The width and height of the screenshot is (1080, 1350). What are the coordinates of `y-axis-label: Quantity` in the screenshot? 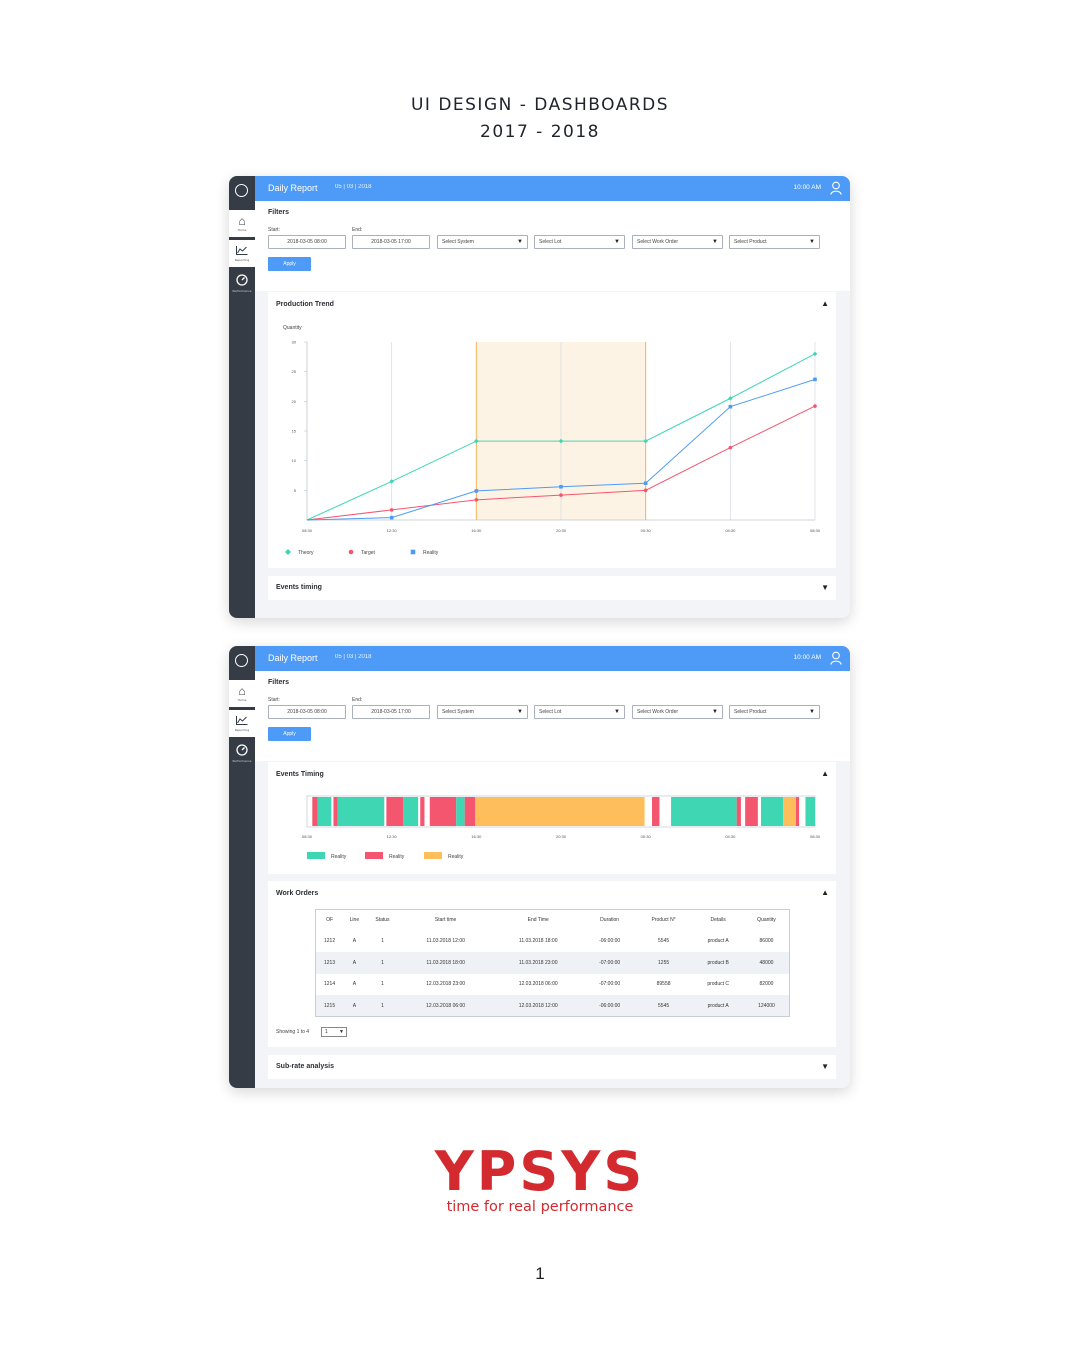 It's located at (292, 328).